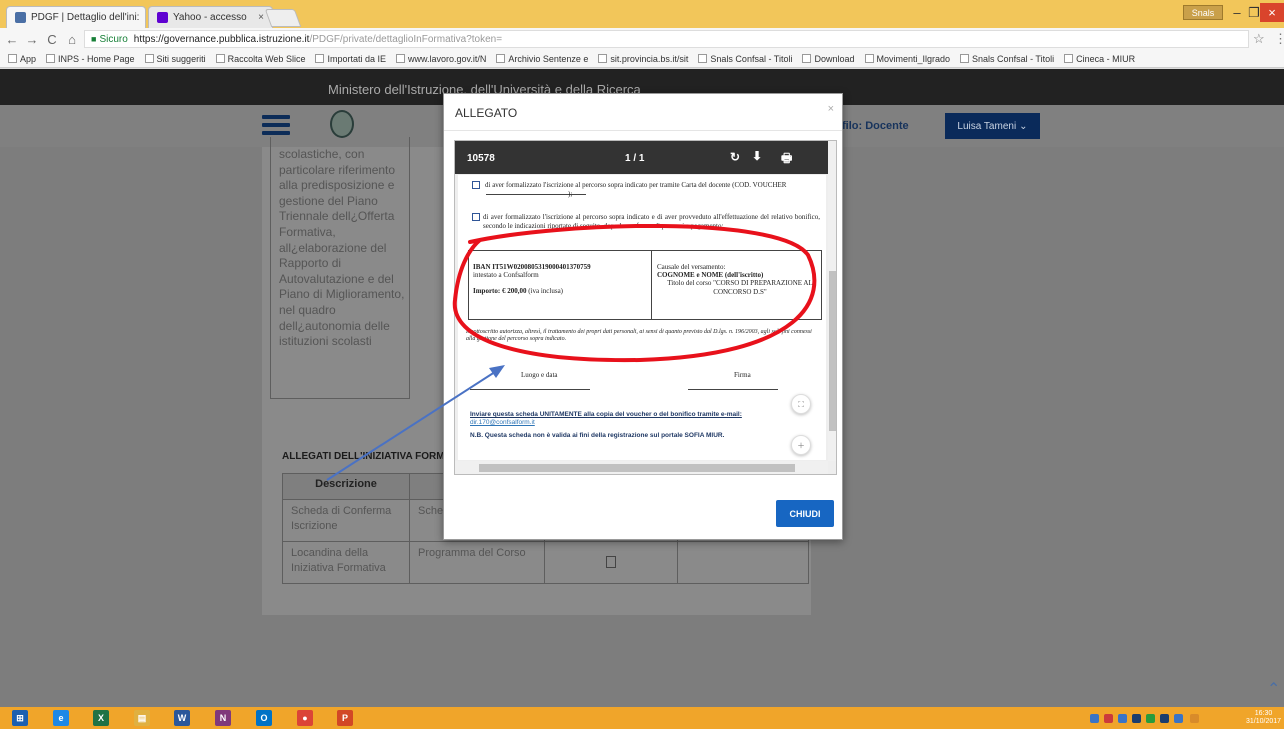  Describe the element at coordinates (828, 59) in the screenshot. I see `bookmark-item: Download` at that location.